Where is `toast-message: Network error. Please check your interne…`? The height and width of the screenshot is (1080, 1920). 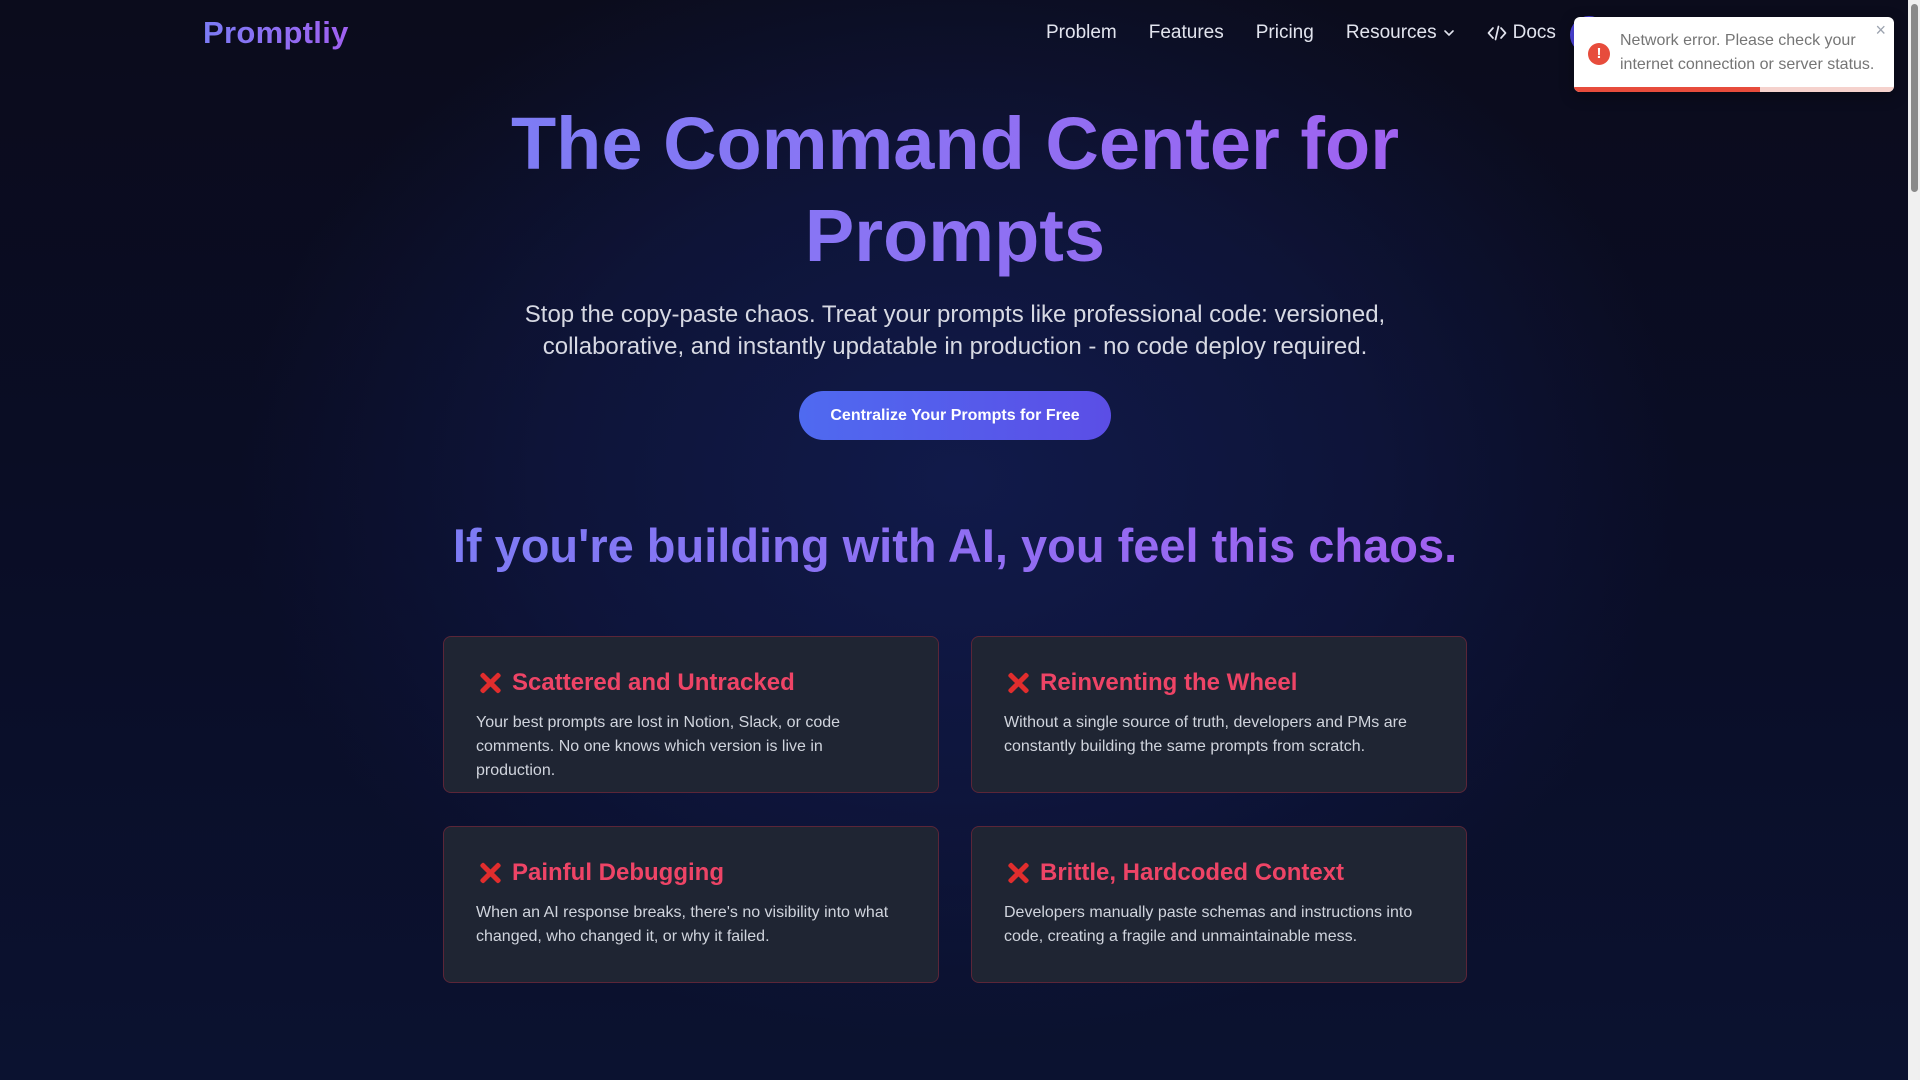 toast-message: Network error. Please check your interne… is located at coordinates (1747, 52).